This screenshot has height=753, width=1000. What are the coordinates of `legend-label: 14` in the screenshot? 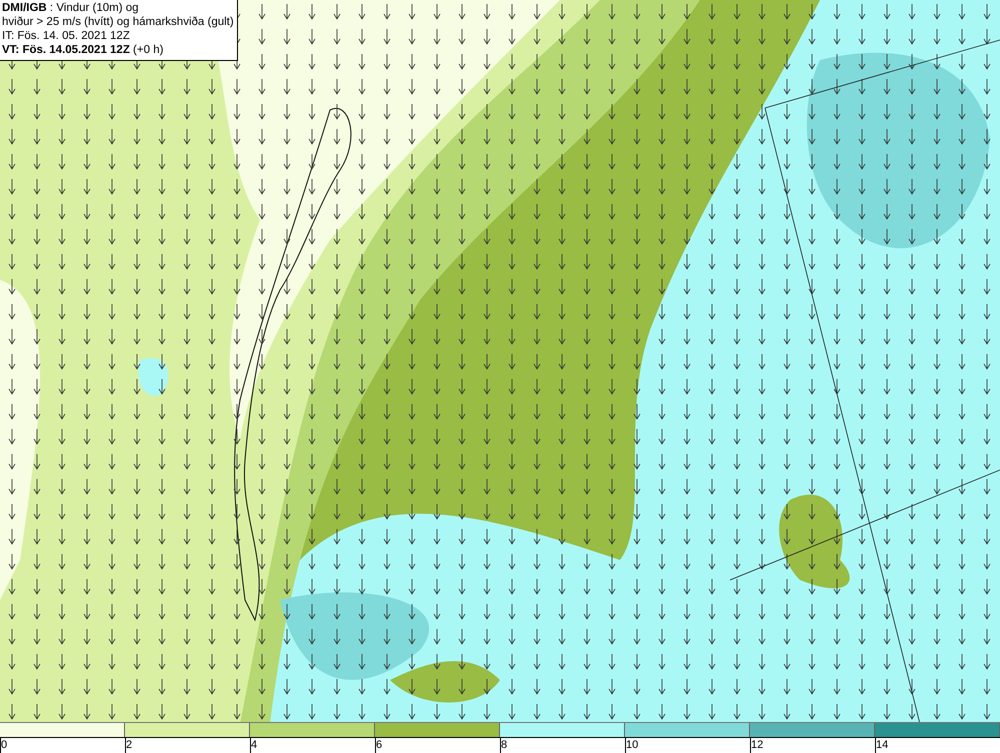 It's located at (882, 745).